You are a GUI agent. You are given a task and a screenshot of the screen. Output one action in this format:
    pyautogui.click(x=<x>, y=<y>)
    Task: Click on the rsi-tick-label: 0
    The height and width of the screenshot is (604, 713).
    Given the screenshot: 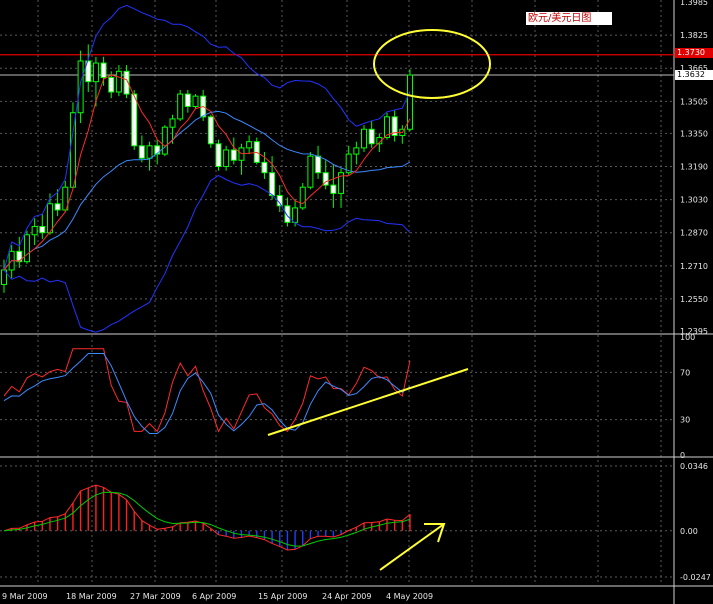 What is the action you would take?
    pyautogui.click(x=682, y=455)
    